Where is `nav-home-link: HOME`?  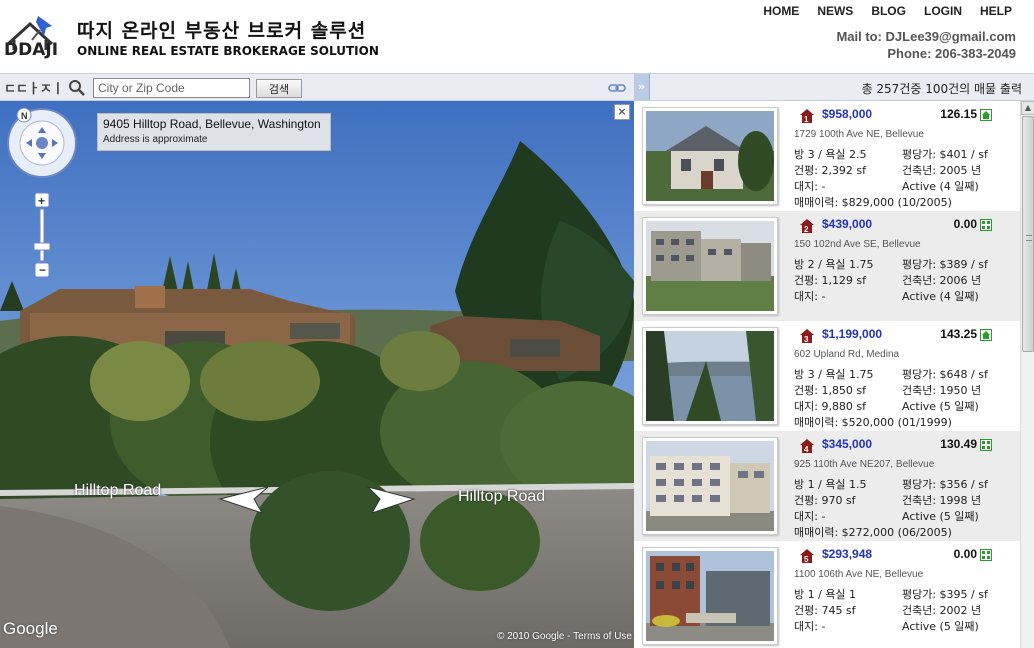
nav-home-link: HOME is located at coordinates (781, 11).